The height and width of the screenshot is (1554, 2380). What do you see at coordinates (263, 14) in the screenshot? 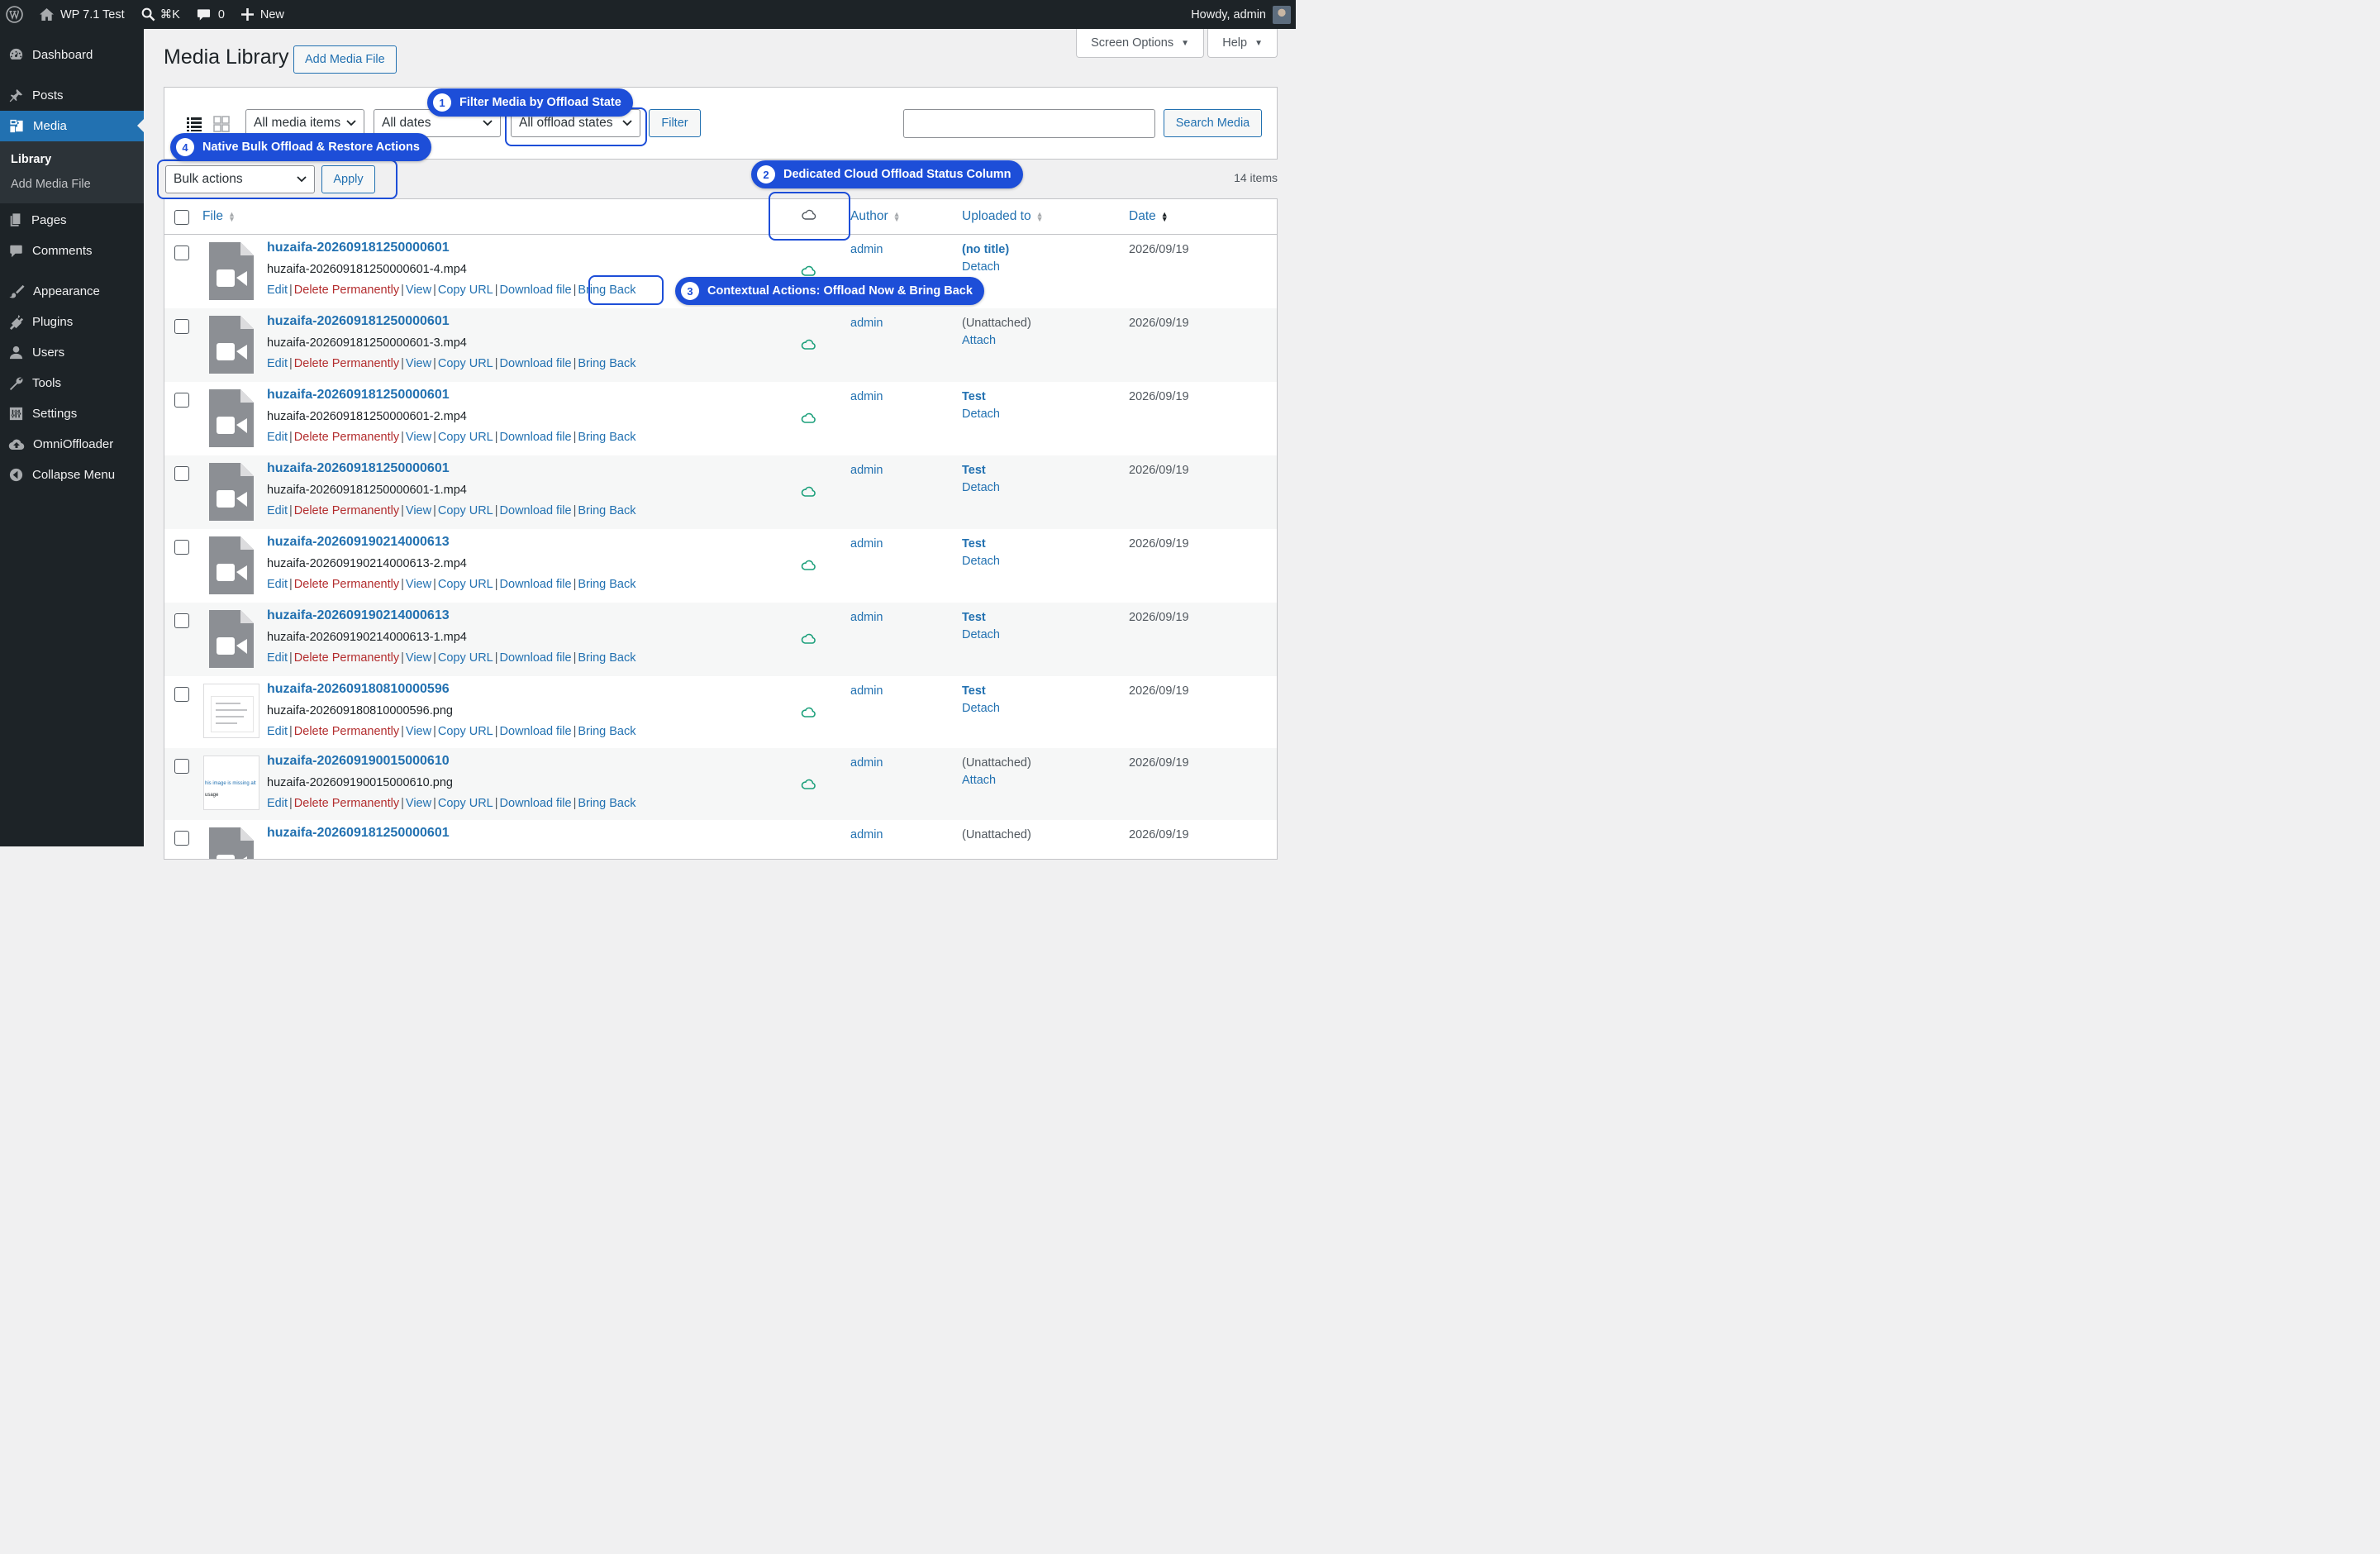
I see `new-content-link: New` at bounding box center [263, 14].